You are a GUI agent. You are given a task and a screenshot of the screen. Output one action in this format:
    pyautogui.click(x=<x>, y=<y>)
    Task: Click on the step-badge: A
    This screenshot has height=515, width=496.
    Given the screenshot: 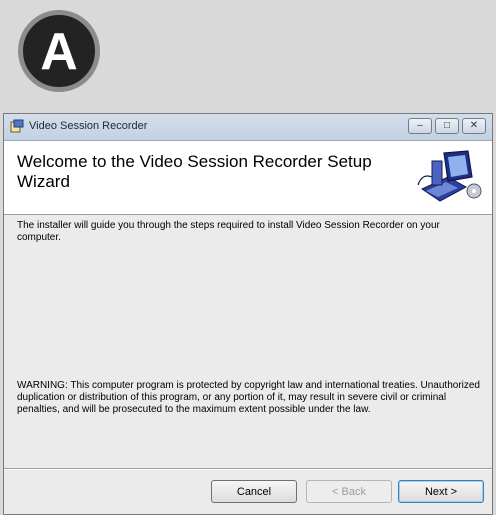 What is the action you would take?
    pyautogui.click(x=59, y=51)
    